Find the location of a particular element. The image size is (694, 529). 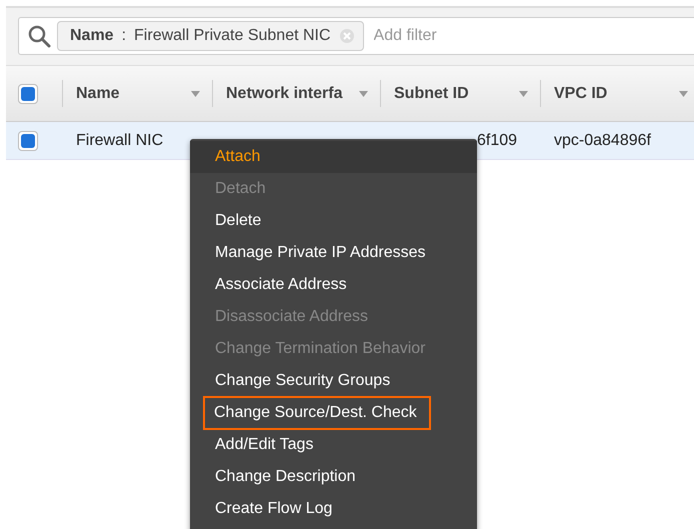

filter-token: Name : Firewall Private Subnet NIC is located at coordinates (210, 36).